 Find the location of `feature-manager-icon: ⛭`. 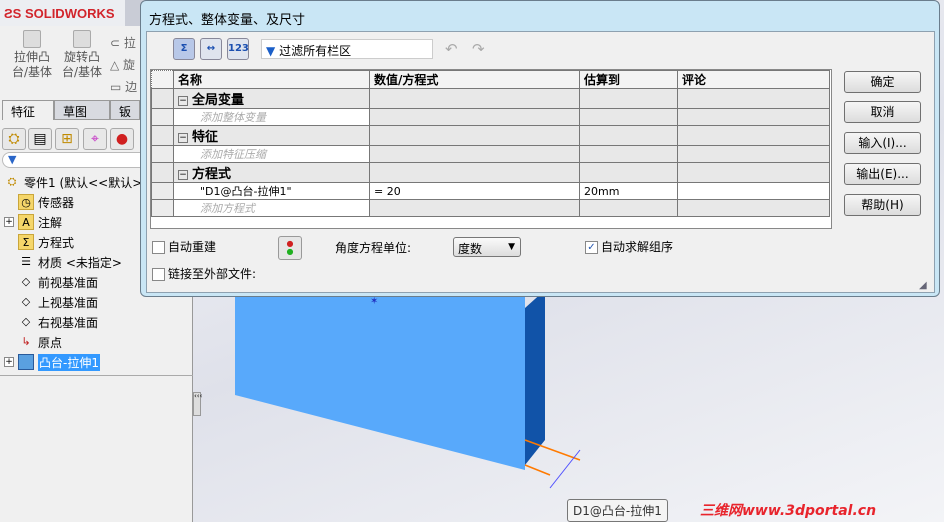

feature-manager-icon: ⛭ is located at coordinates (14, 139).